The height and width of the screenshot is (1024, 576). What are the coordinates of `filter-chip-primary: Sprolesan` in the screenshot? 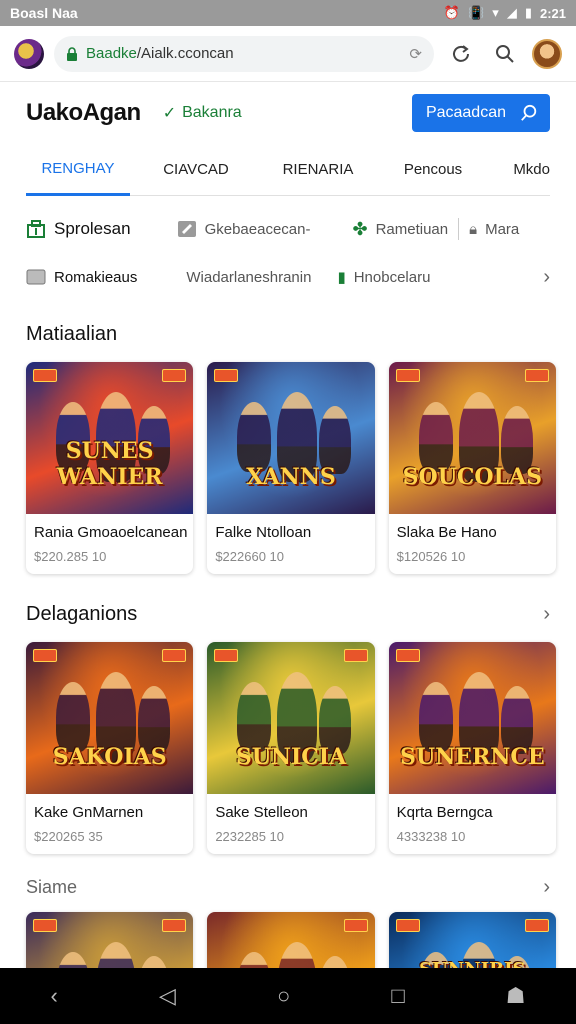 It's located at (78, 229).